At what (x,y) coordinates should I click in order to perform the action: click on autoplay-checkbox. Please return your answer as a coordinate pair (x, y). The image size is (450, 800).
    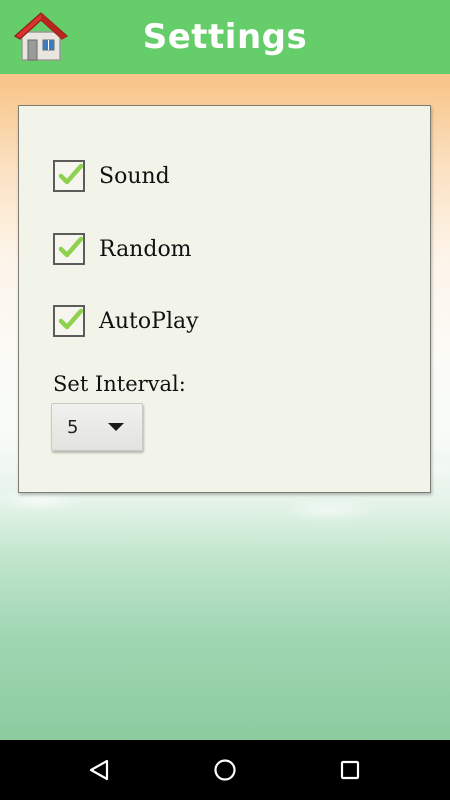
    Looking at the image, I should click on (69, 321).